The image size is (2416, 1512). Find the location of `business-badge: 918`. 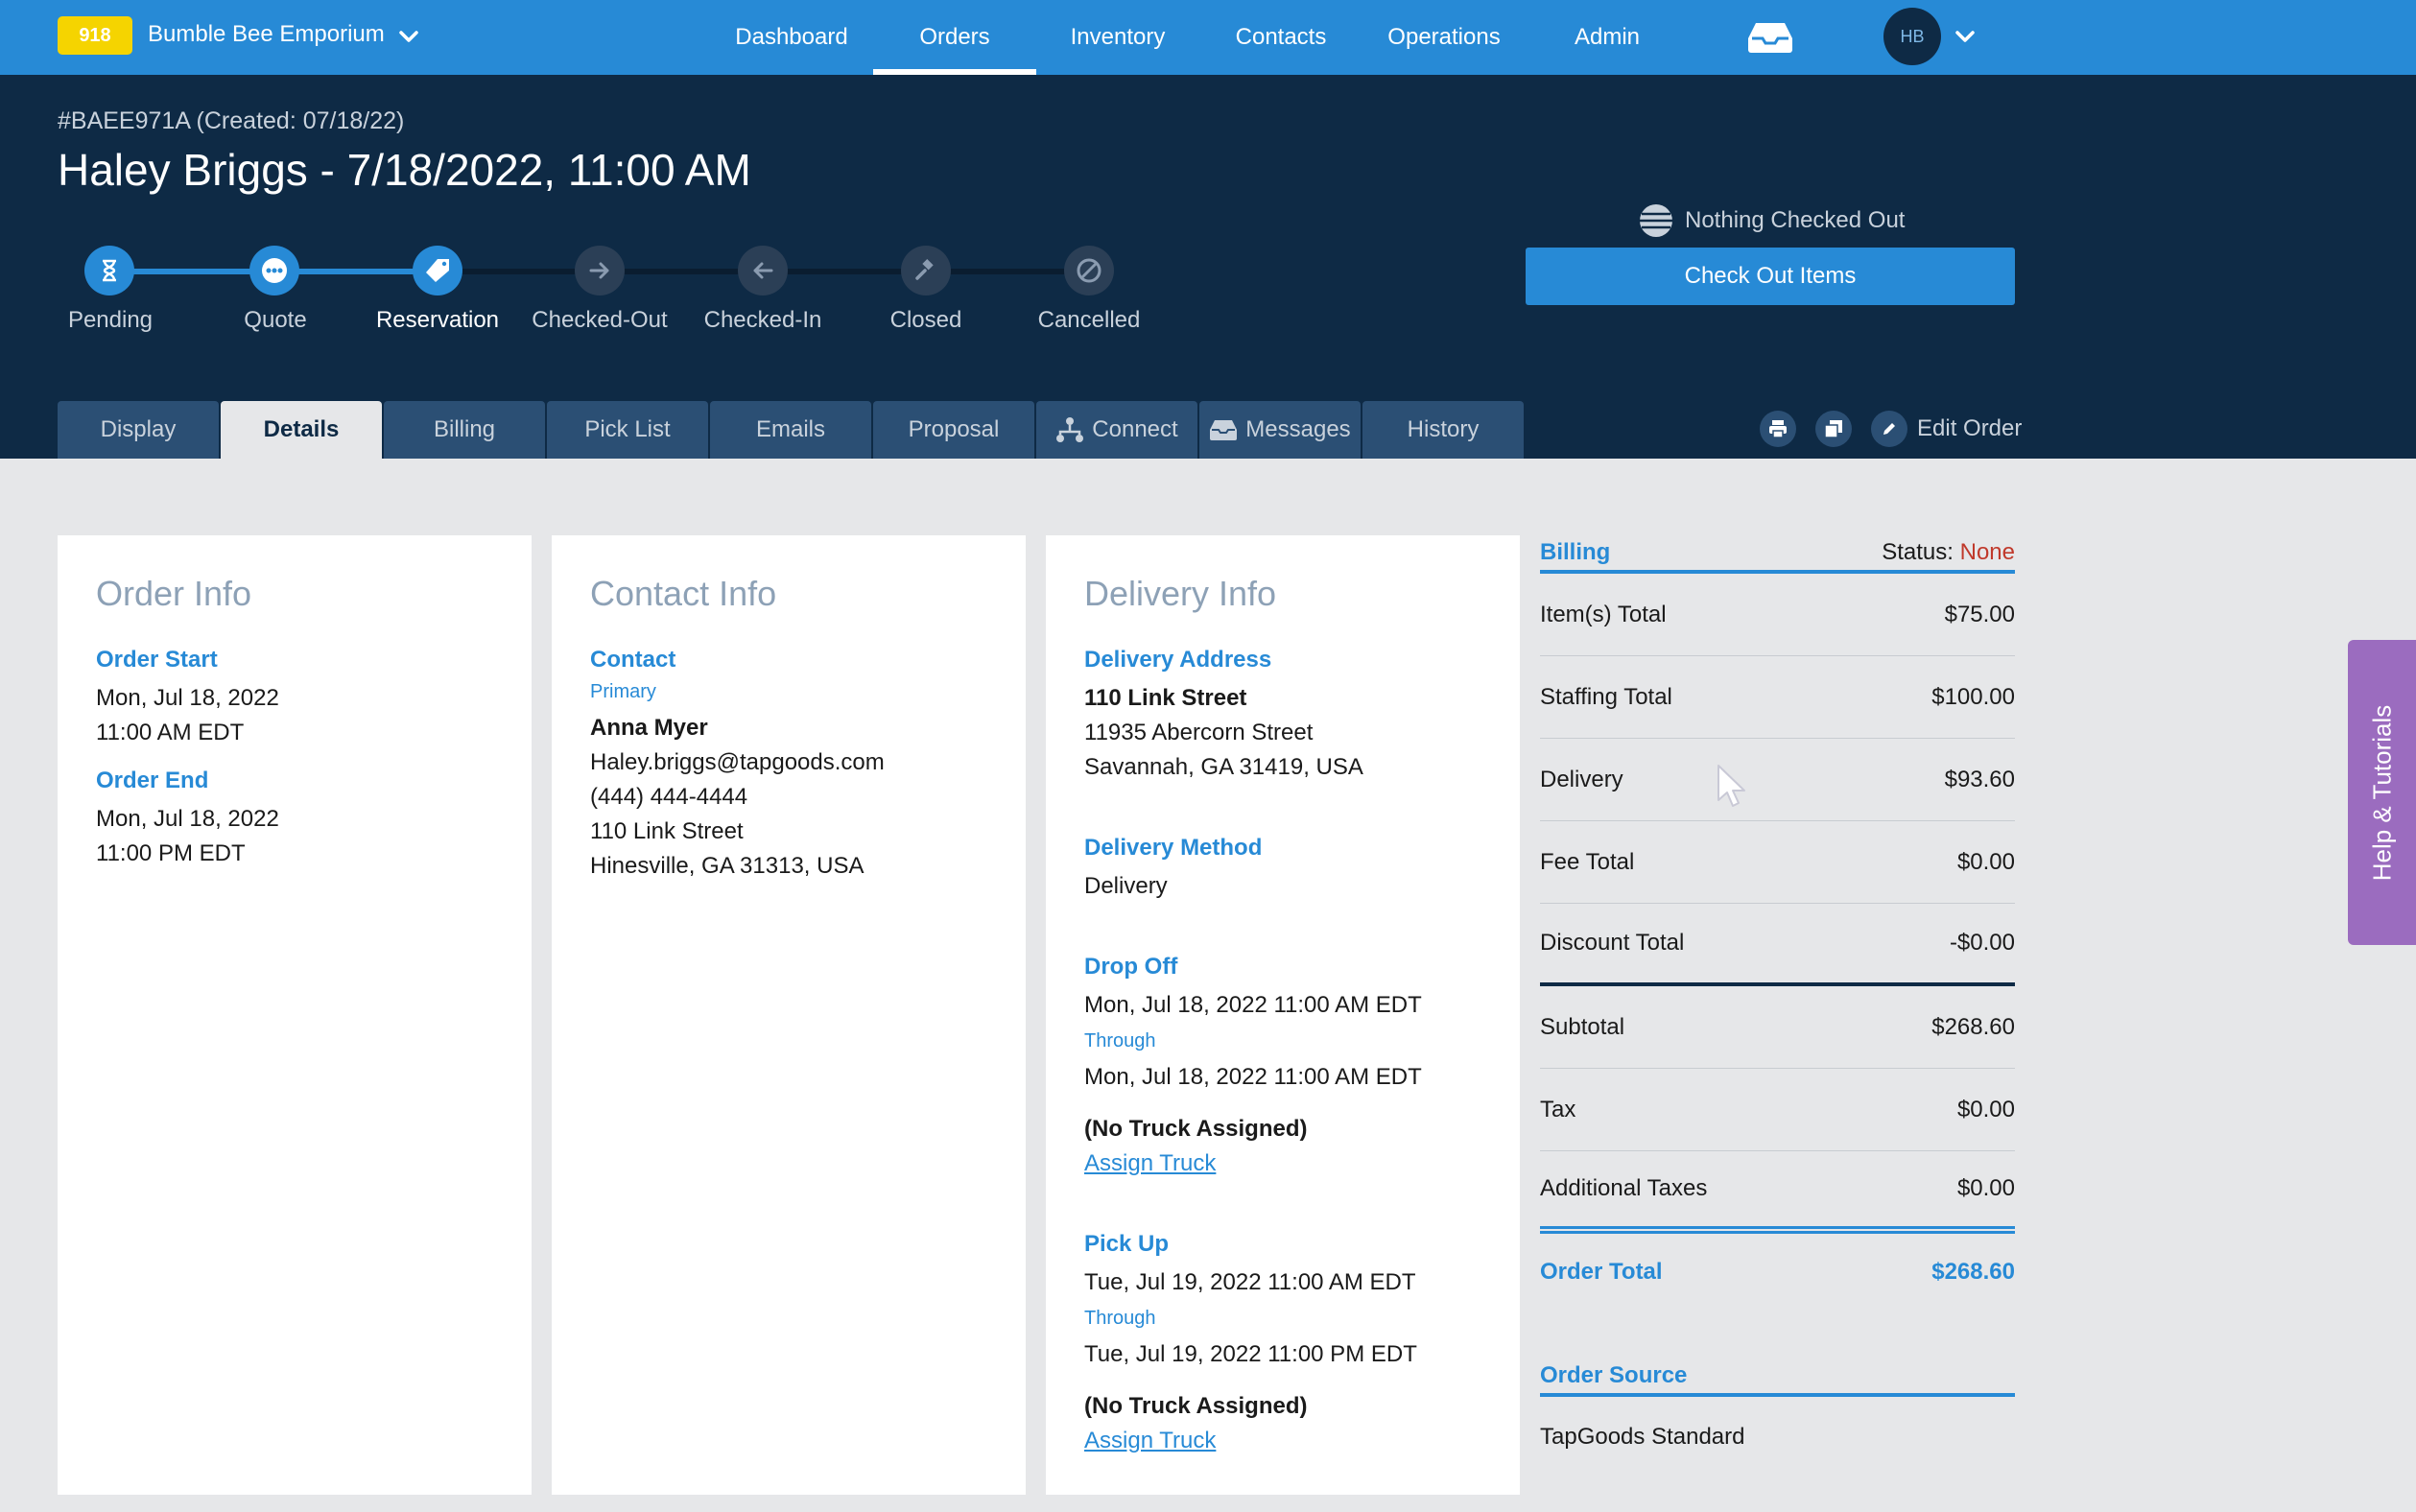

business-badge: 918 is located at coordinates (95, 35).